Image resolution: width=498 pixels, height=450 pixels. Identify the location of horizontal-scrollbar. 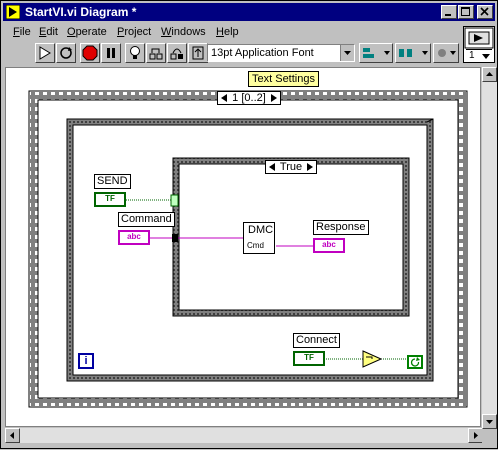
(244, 435).